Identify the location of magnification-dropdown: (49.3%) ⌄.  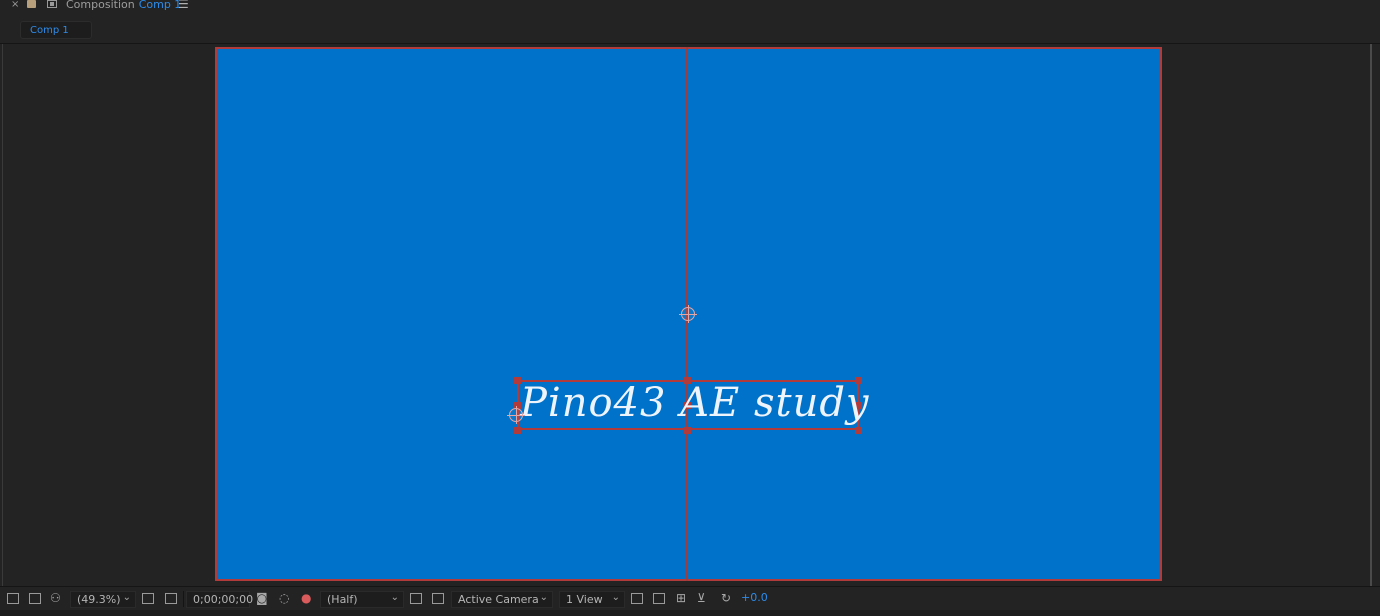
(103, 599).